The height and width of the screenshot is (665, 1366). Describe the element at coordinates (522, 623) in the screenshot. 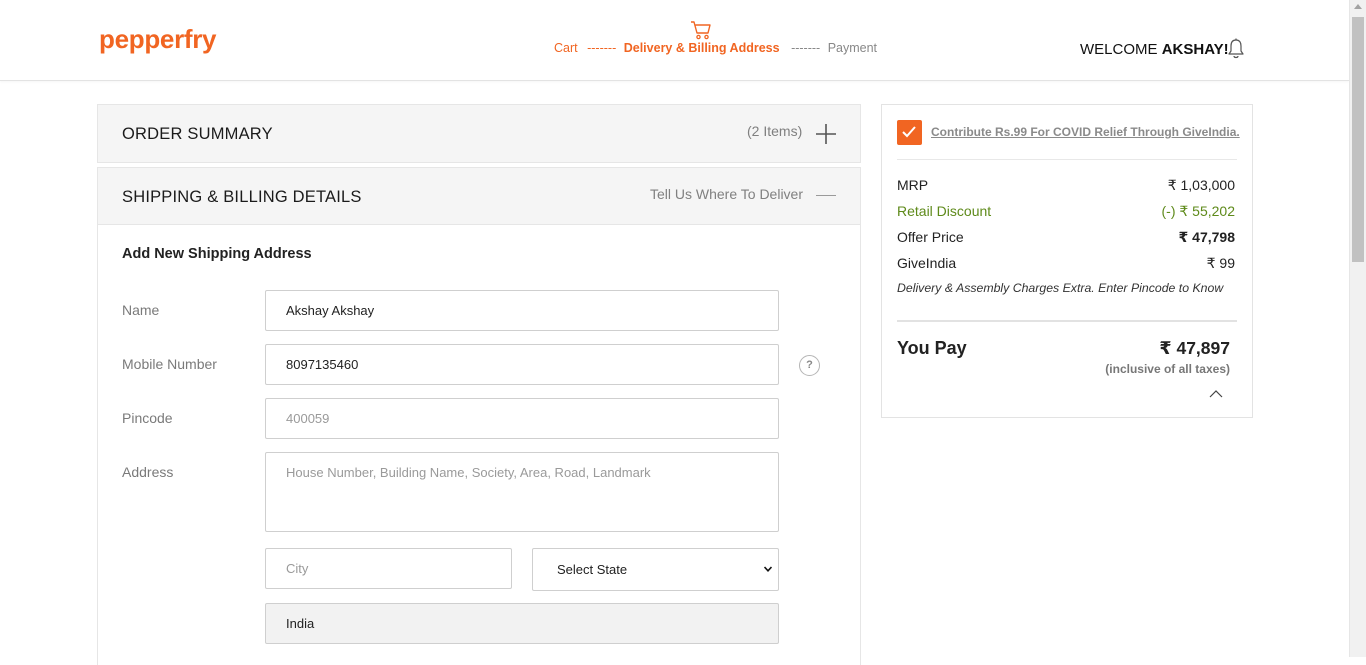

I see `country-input` at that location.